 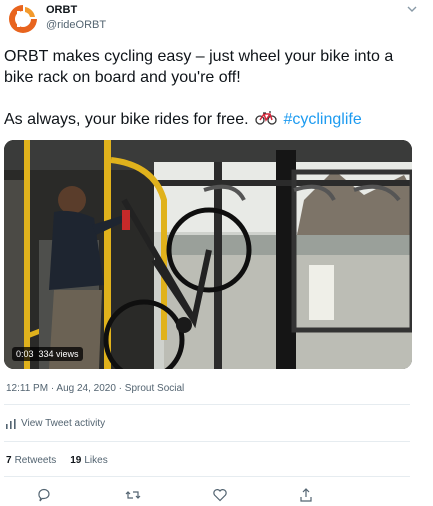 What do you see at coordinates (9, 460) in the screenshot?
I see `retweets-count: 7` at bounding box center [9, 460].